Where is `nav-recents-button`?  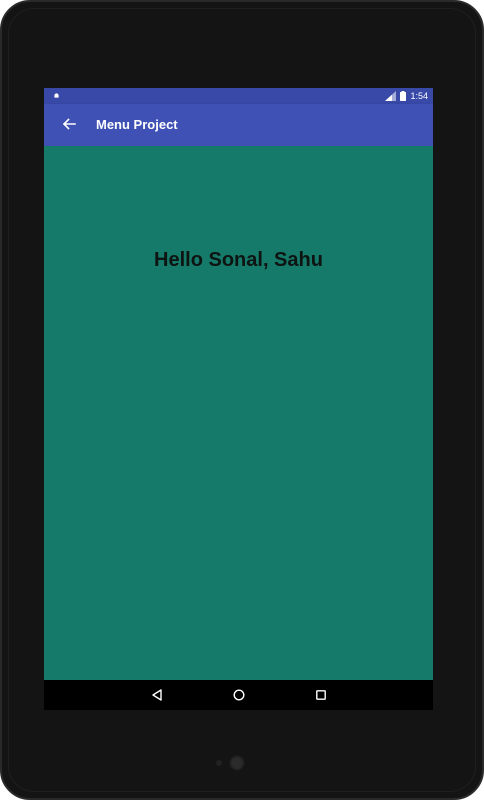 nav-recents-button is located at coordinates (321, 695).